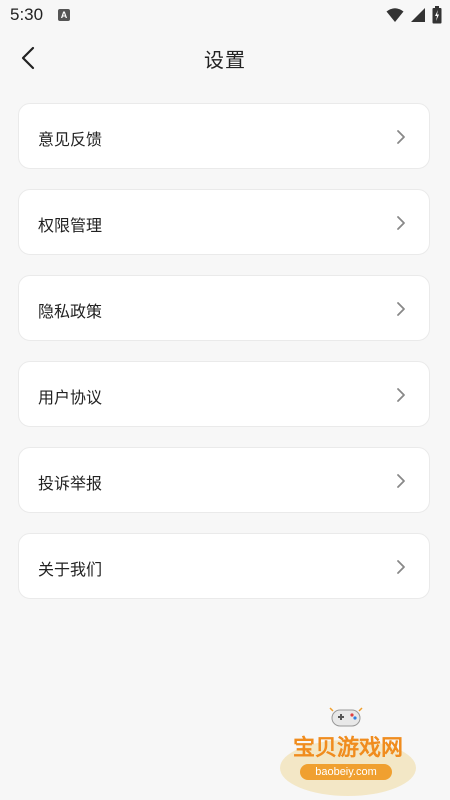 The height and width of the screenshot is (800, 450). Describe the element at coordinates (224, 308) in the screenshot. I see `menu-item-privacy-policy: 隐私政策` at that location.